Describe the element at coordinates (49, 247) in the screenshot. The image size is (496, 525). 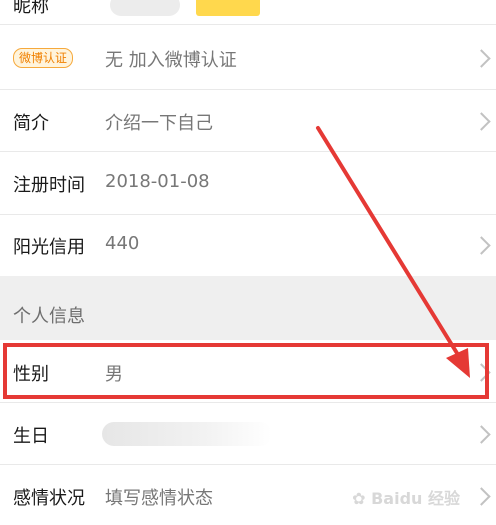
I see `sunshine-credit-label: 阳光信用` at that location.